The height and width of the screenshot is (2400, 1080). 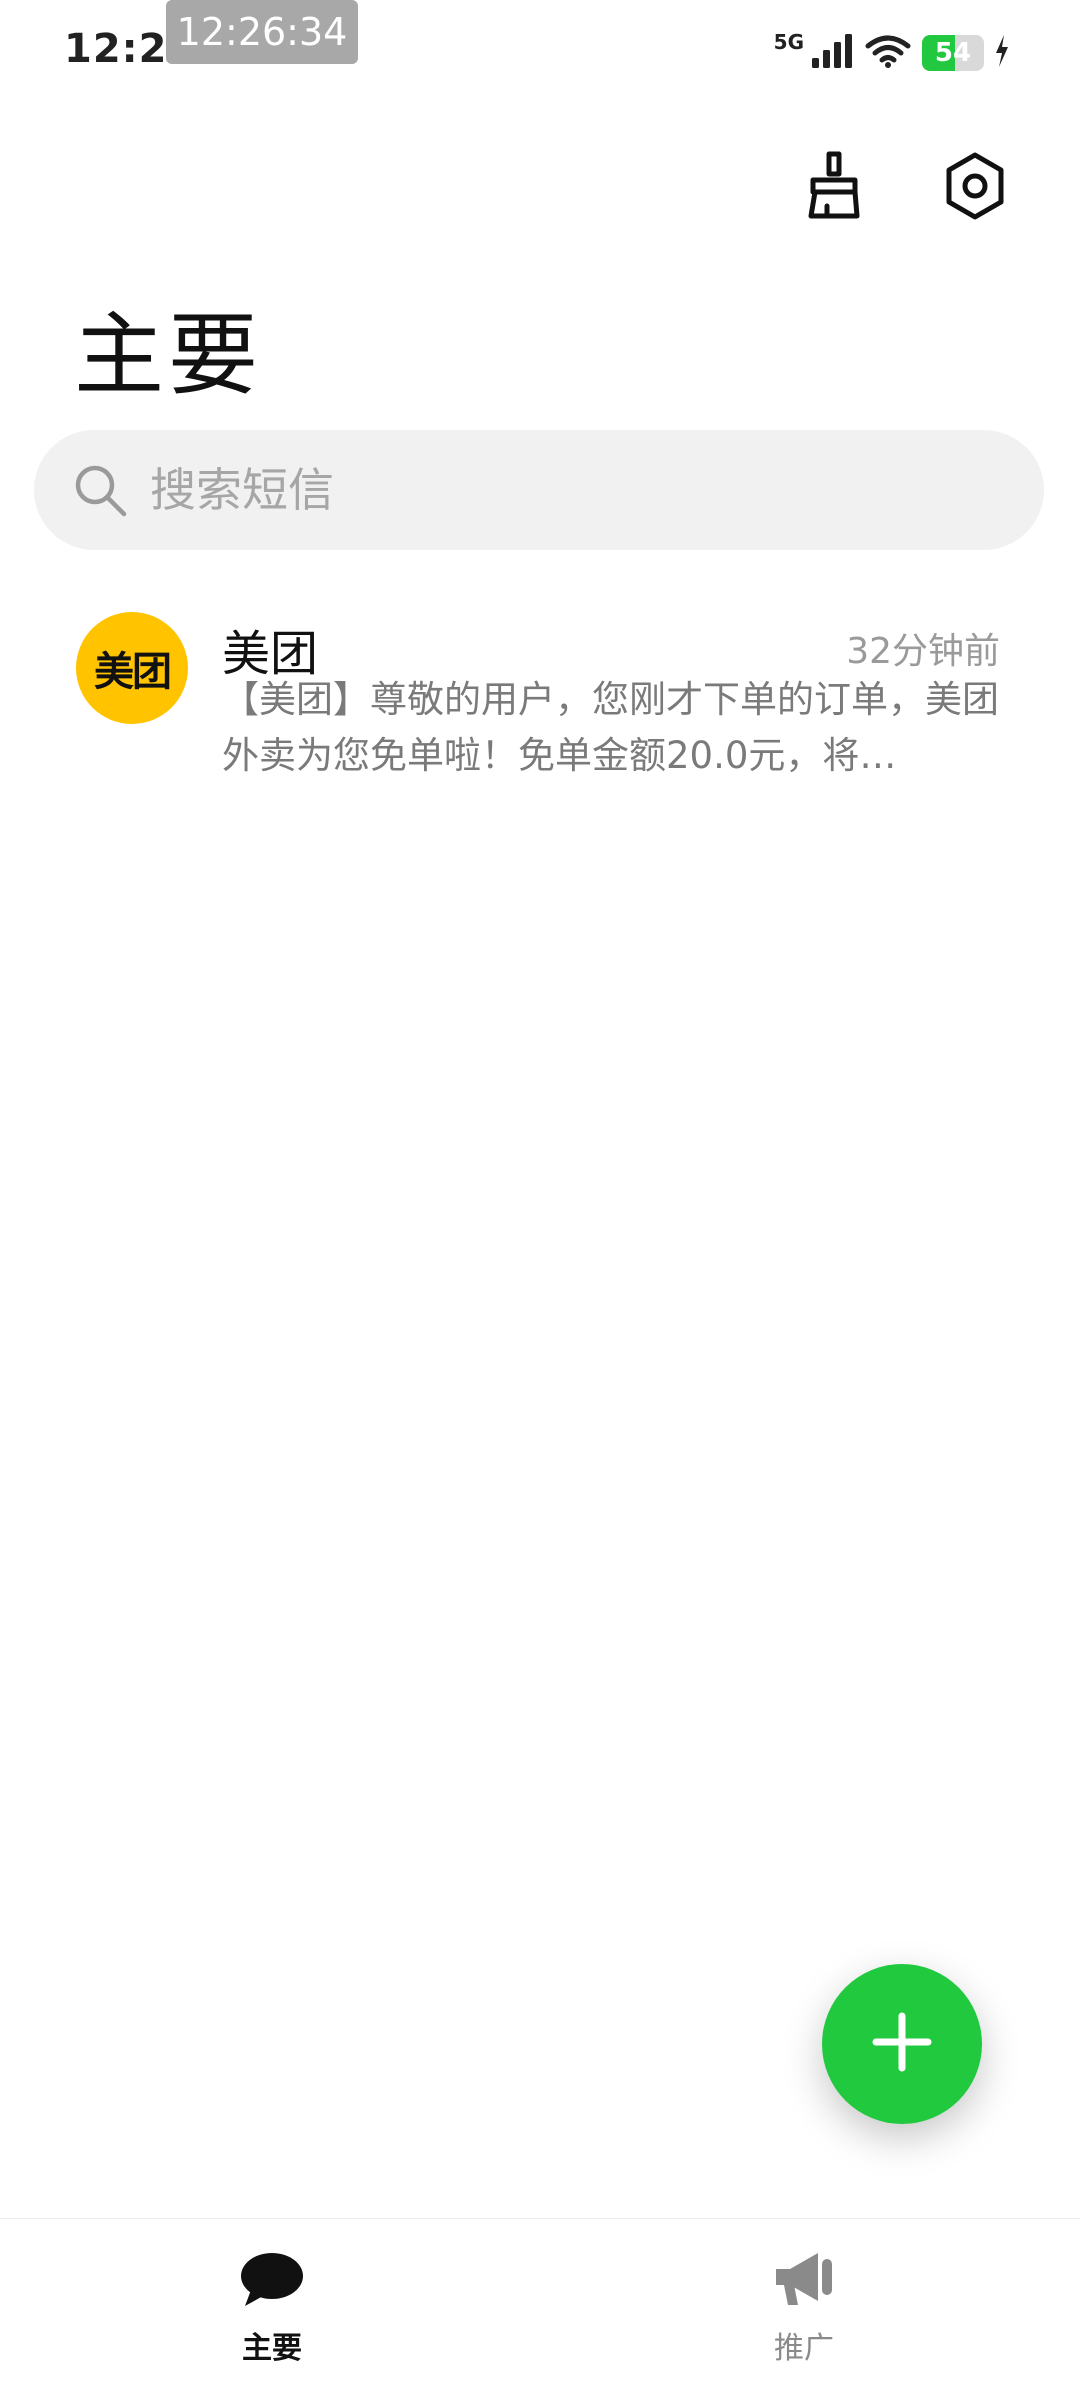 What do you see at coordinates (540, 2309) in the screenshot?
I see `bottom-navigation: 主要 推广` at bounding box center [540, 2309].